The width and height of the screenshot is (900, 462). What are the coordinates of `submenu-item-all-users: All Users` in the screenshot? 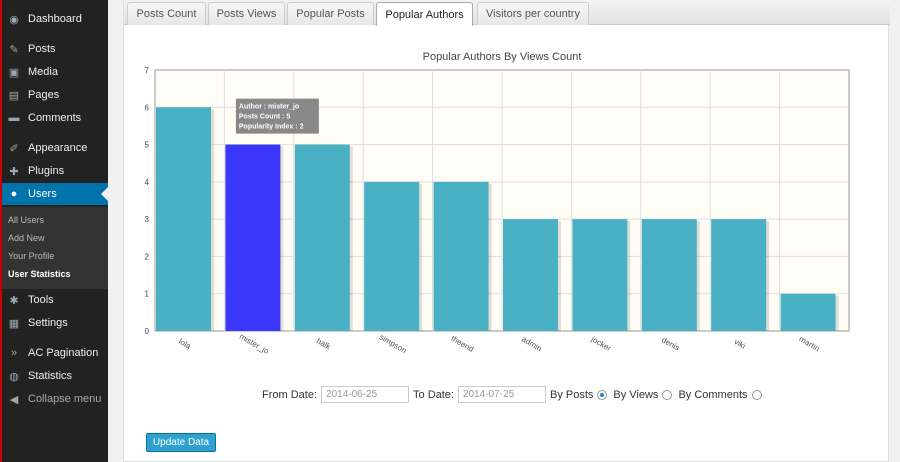 It's located at (26, 220).